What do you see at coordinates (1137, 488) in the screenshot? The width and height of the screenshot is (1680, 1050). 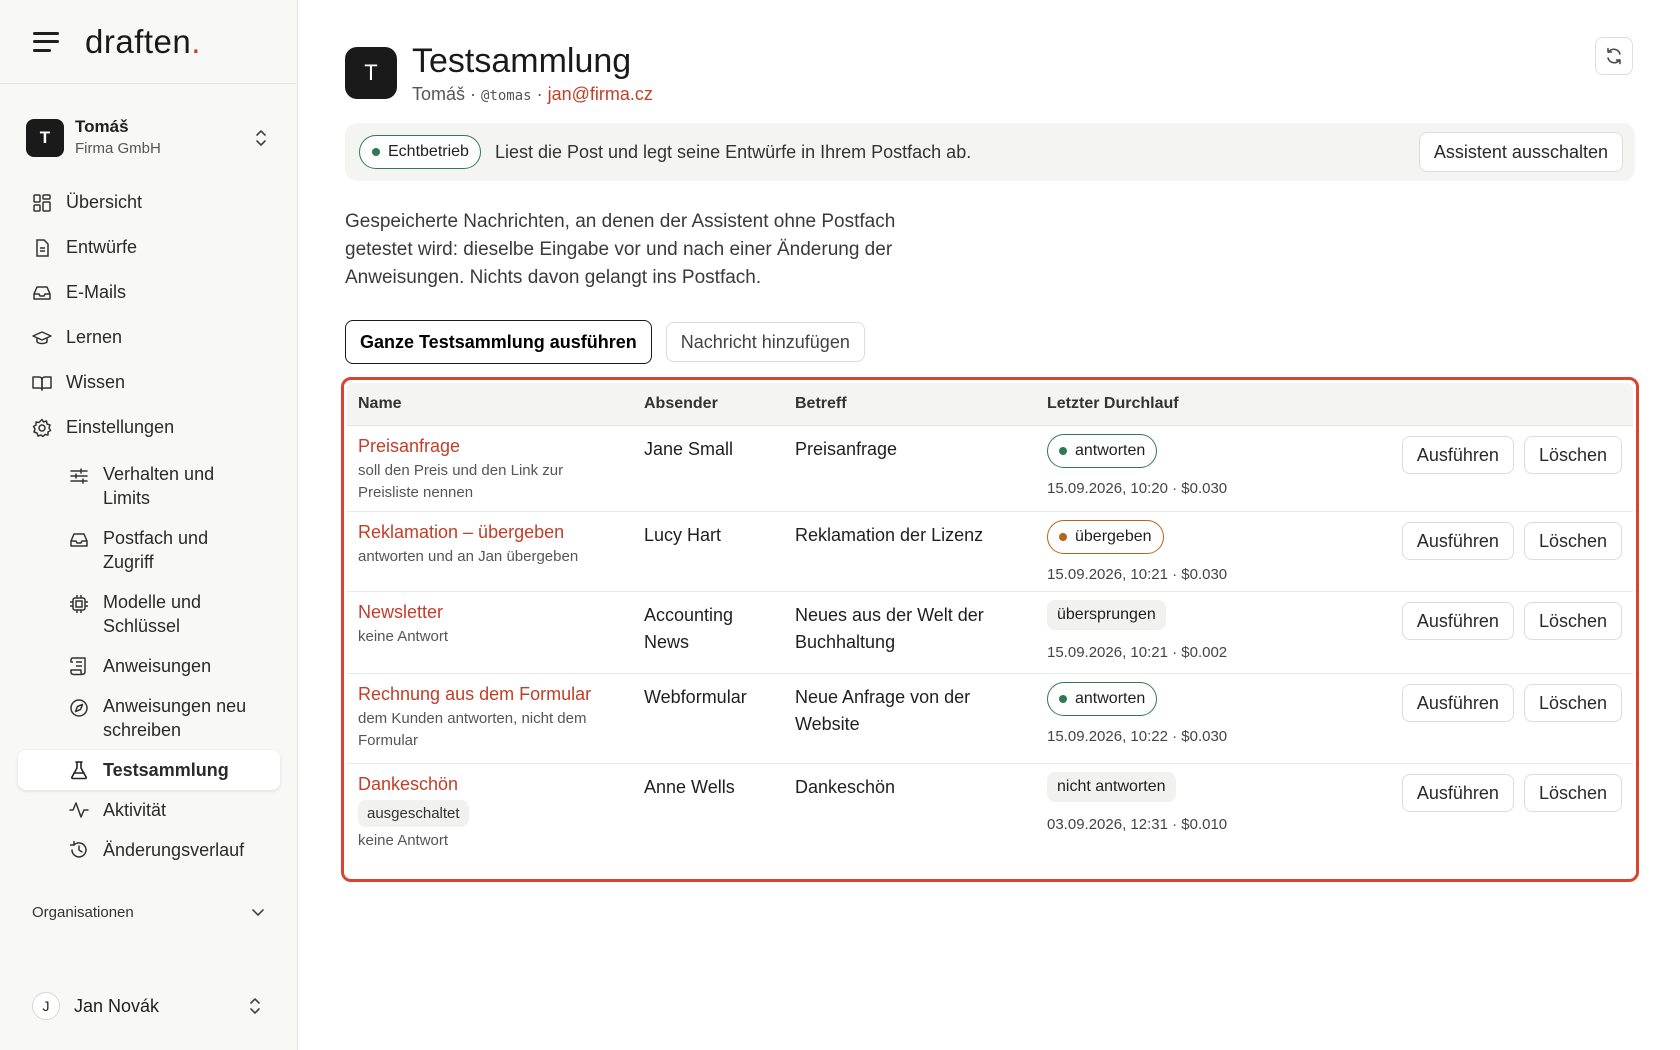 I see `run-meta: 15.09.2026, 10:20 · $0.030` at bounding box center [1137, 488].